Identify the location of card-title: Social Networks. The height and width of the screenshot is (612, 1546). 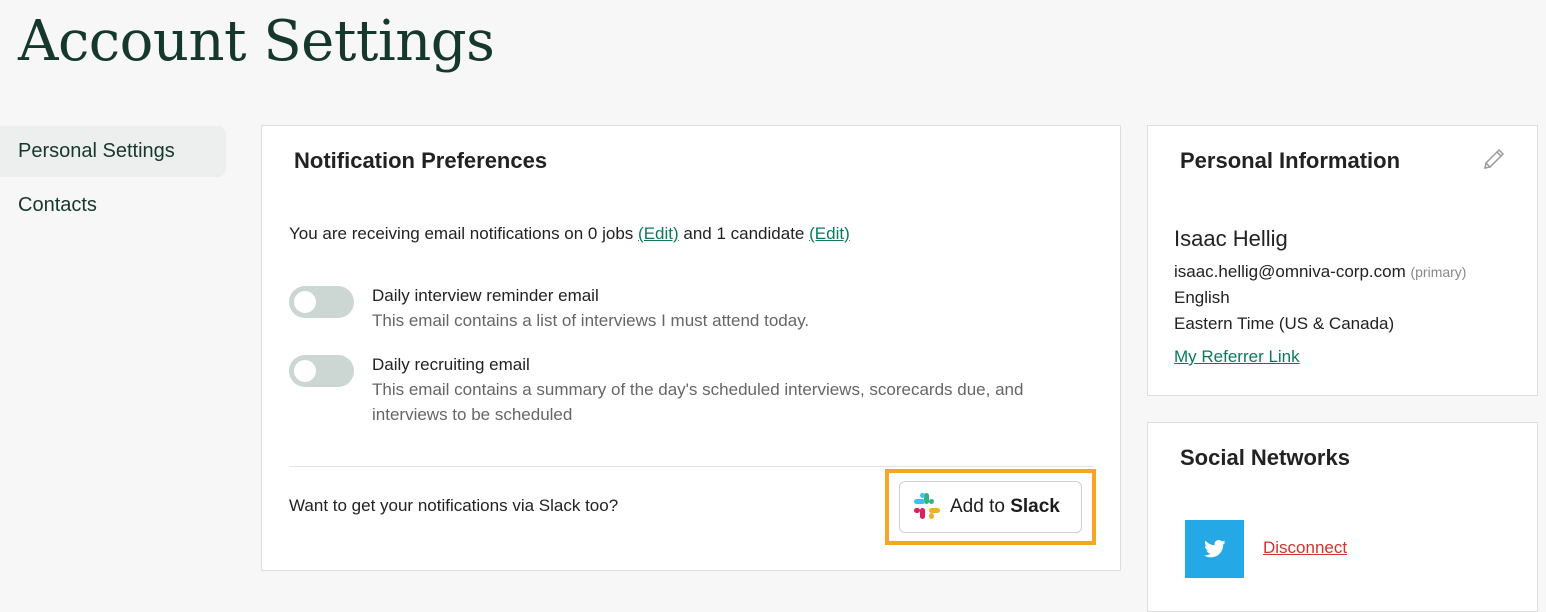
(1265, 457).